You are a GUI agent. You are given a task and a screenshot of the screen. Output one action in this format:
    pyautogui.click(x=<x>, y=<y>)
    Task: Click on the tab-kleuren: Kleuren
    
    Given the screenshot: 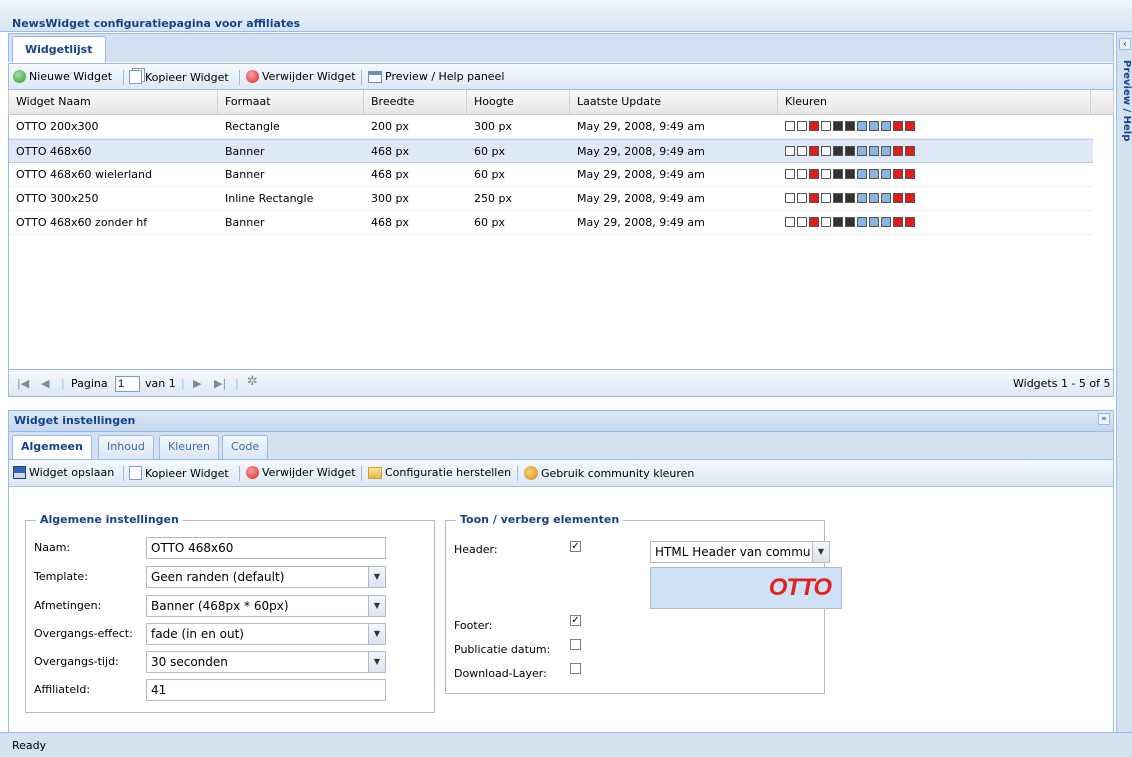 What is the action you would take?
    pyautogui.click(x=189, y=447)
    